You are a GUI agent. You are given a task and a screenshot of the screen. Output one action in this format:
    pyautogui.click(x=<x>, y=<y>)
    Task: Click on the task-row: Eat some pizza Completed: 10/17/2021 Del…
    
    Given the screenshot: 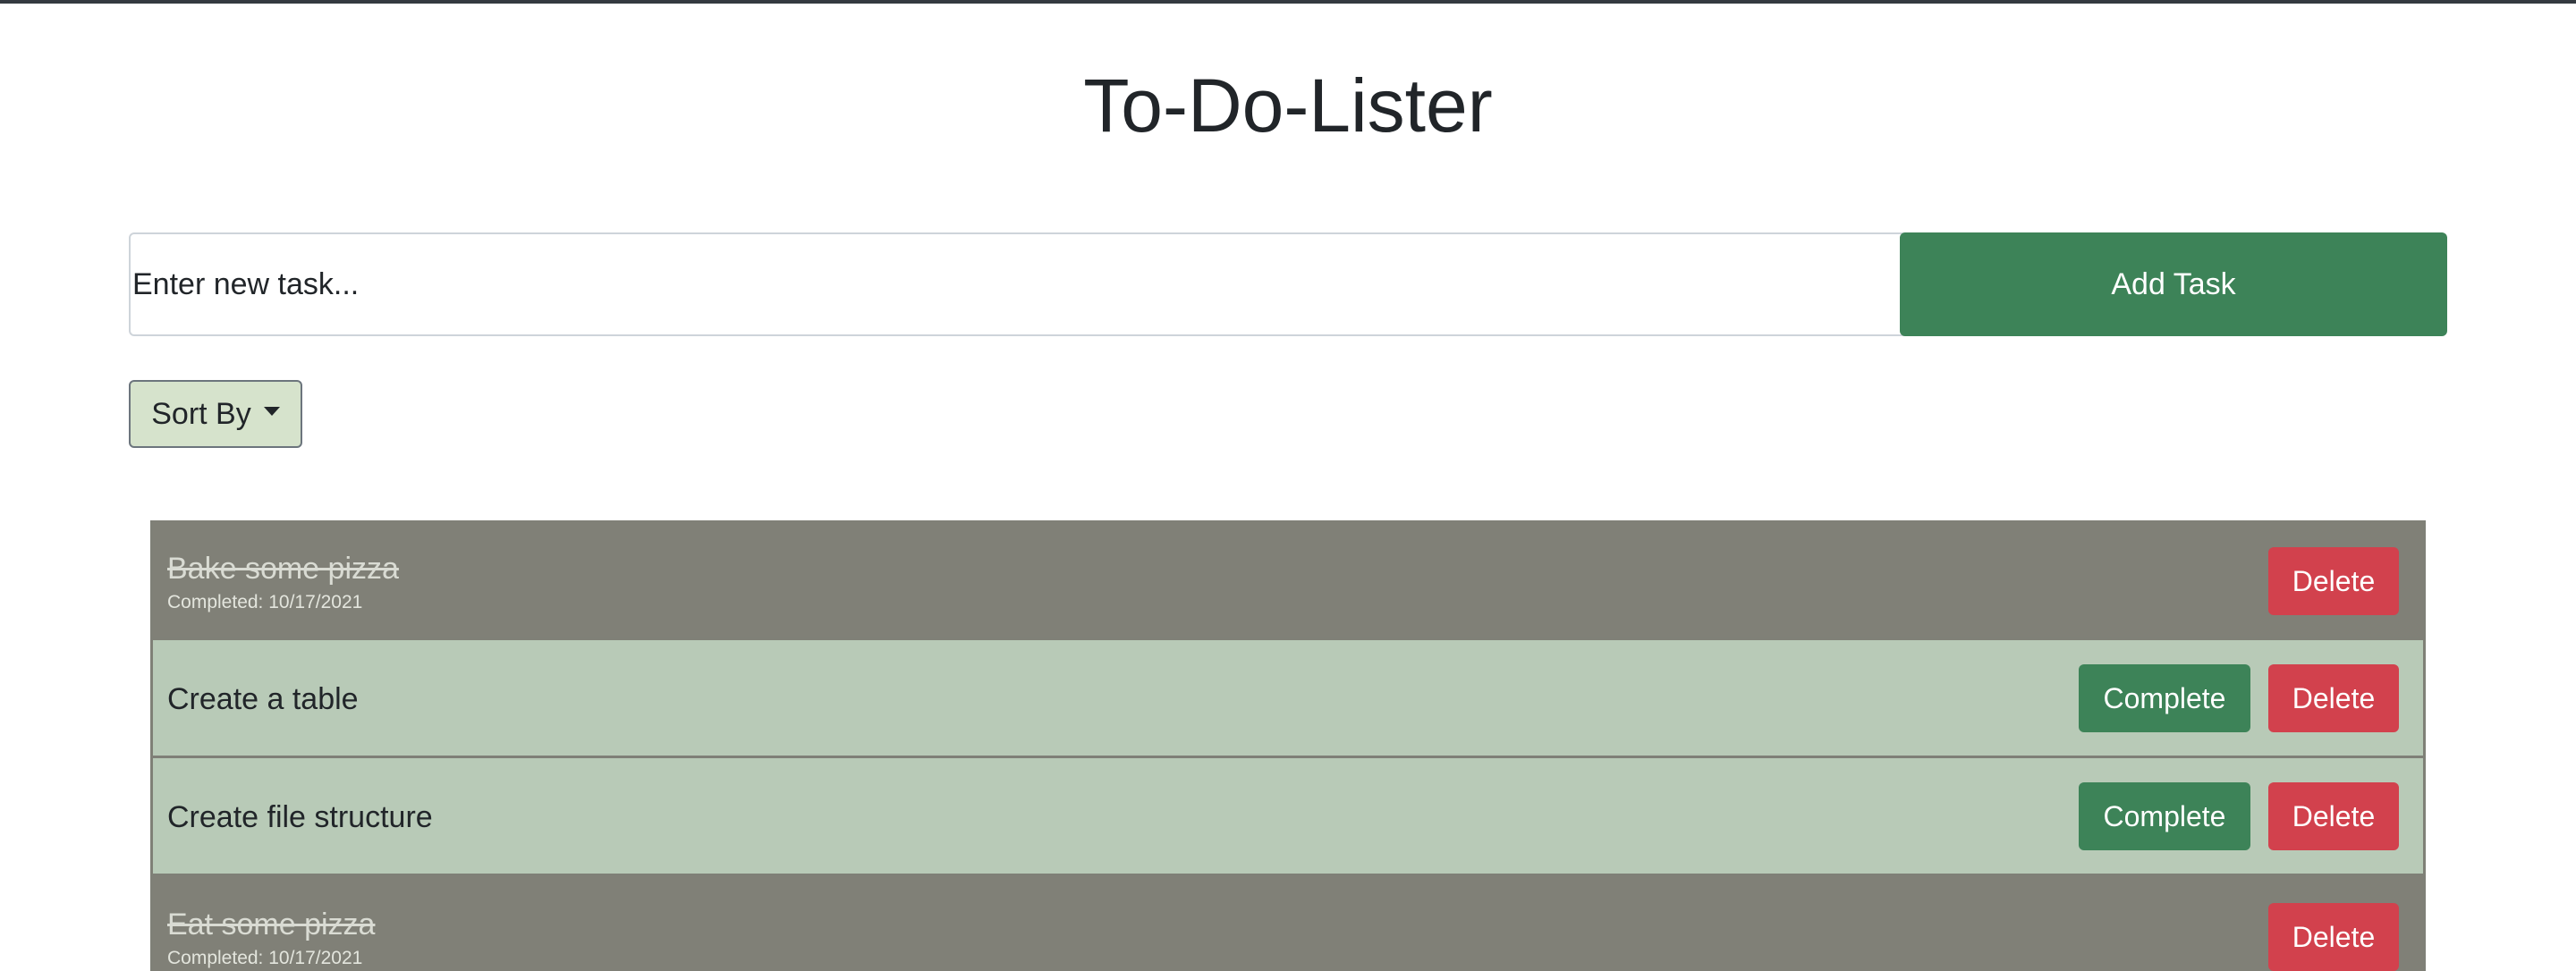 What is the action you would take?
    pyautogui.click(x=1288, y=924)
    